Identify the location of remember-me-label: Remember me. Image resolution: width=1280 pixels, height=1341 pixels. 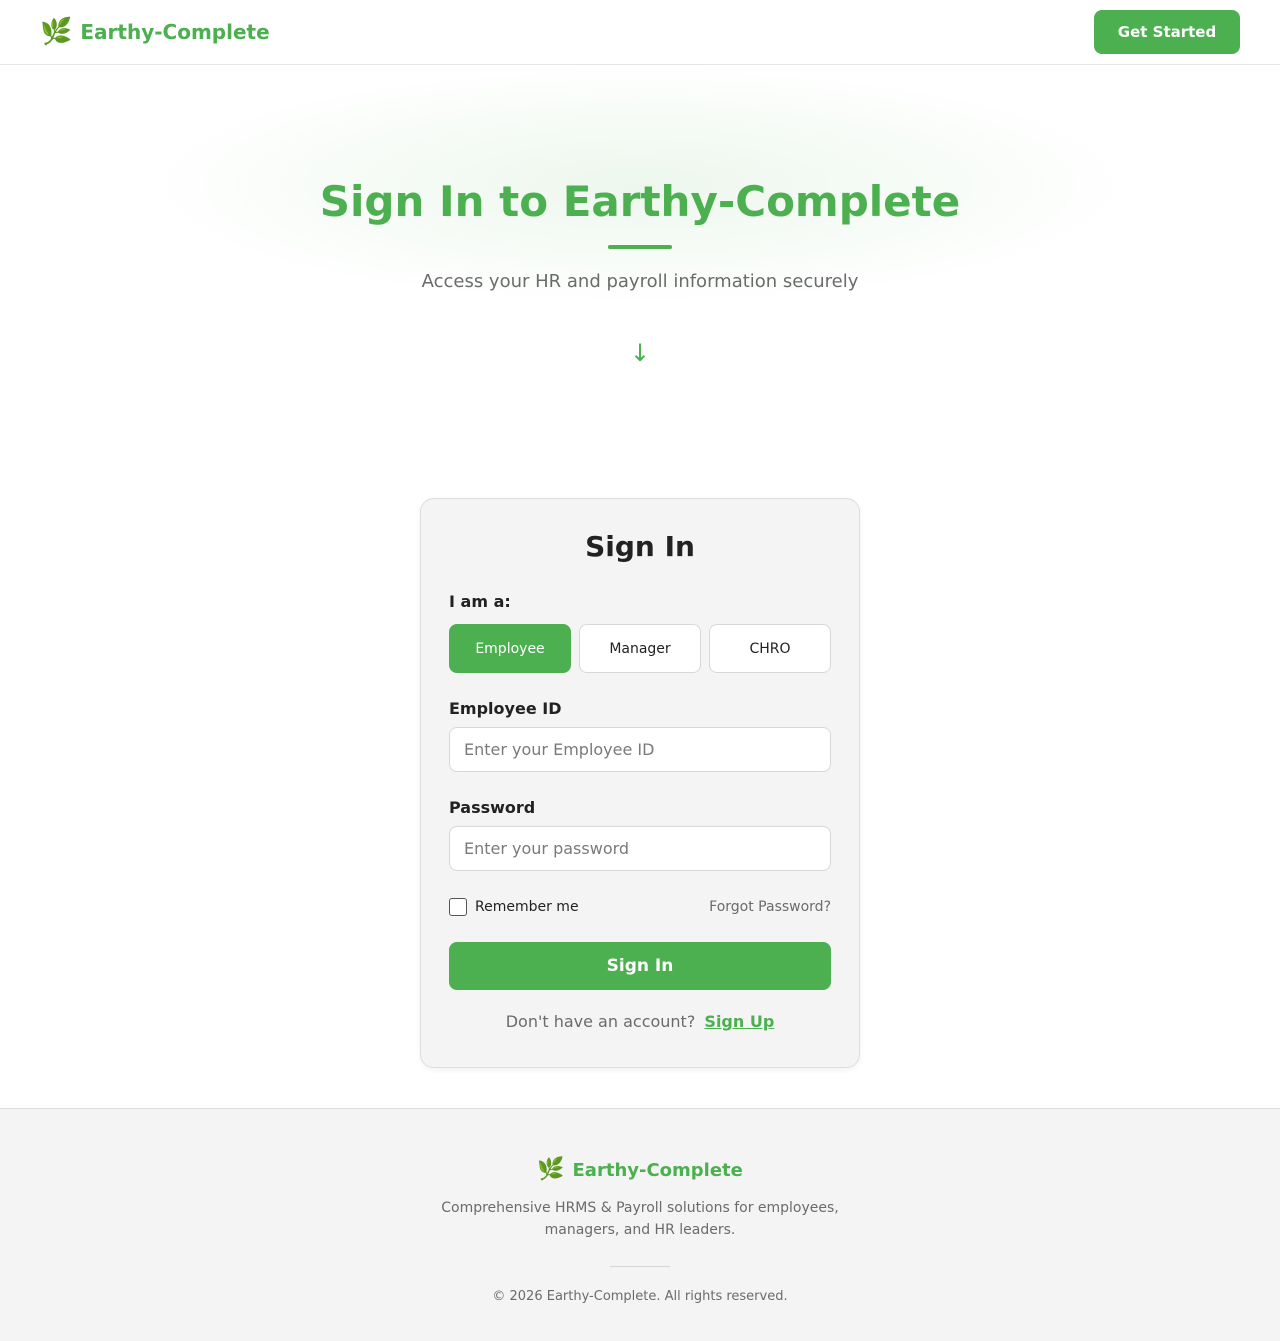
(527, 907).